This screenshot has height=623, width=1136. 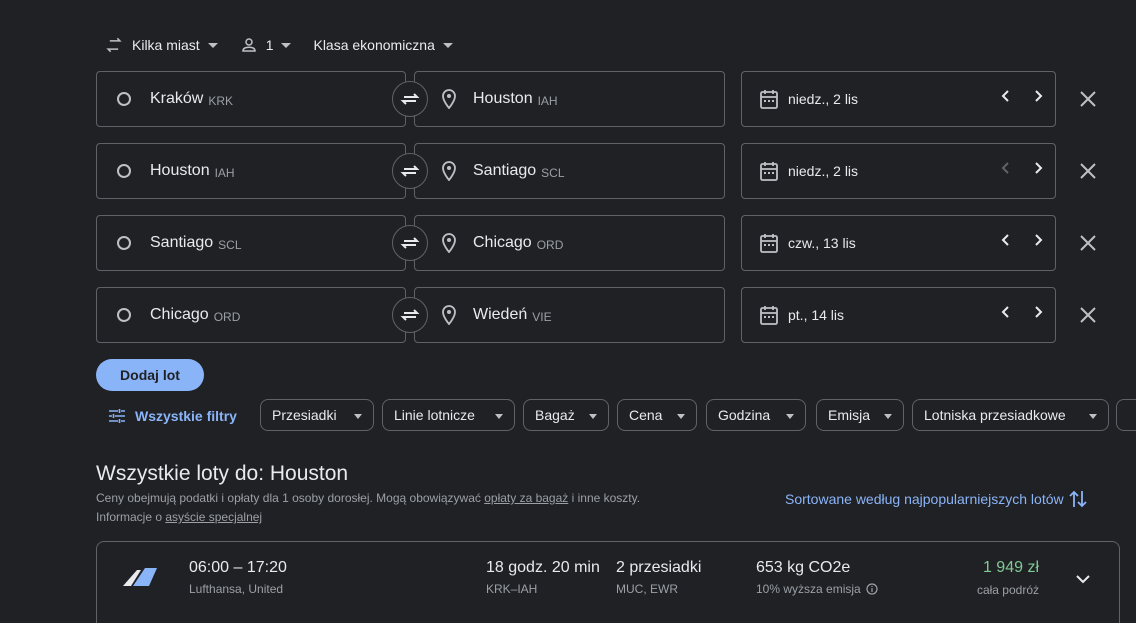 I want to click on origin-field: Chicago ORD, so click(x=251, y=315).